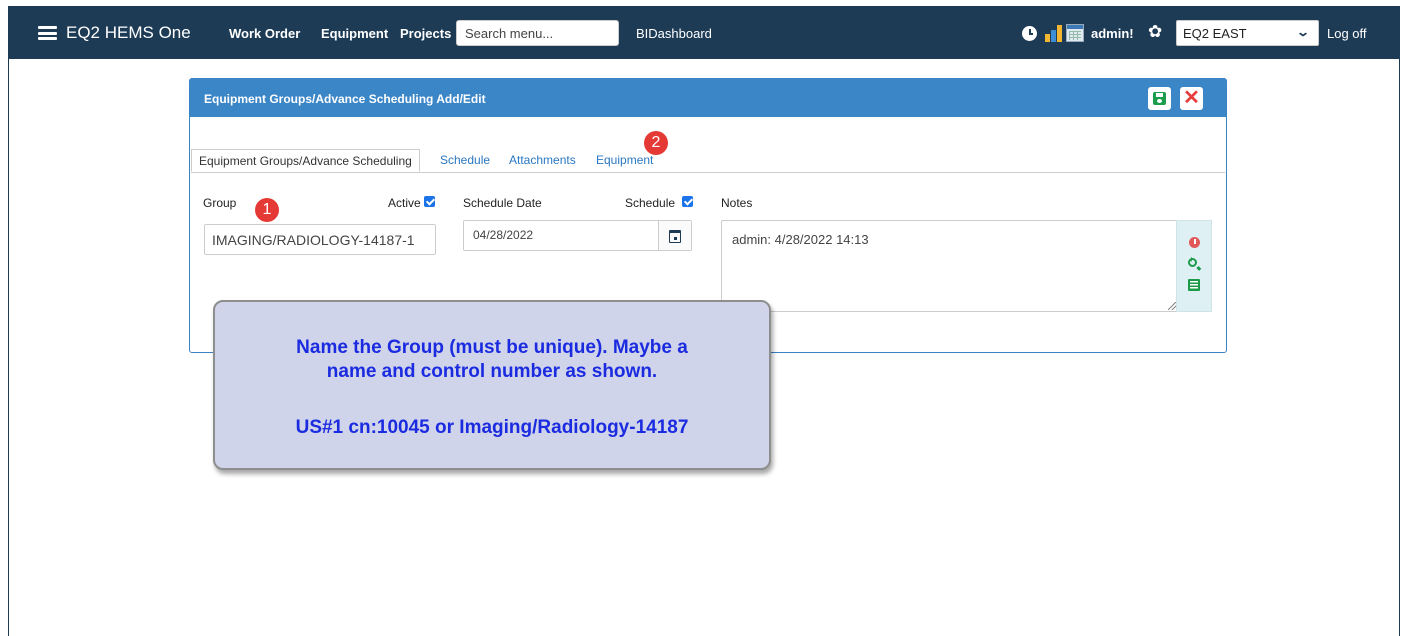 Image resolution: width=1408 pixels, height=636 pixels. I want to click on active-label: Active, so click(404, 203).